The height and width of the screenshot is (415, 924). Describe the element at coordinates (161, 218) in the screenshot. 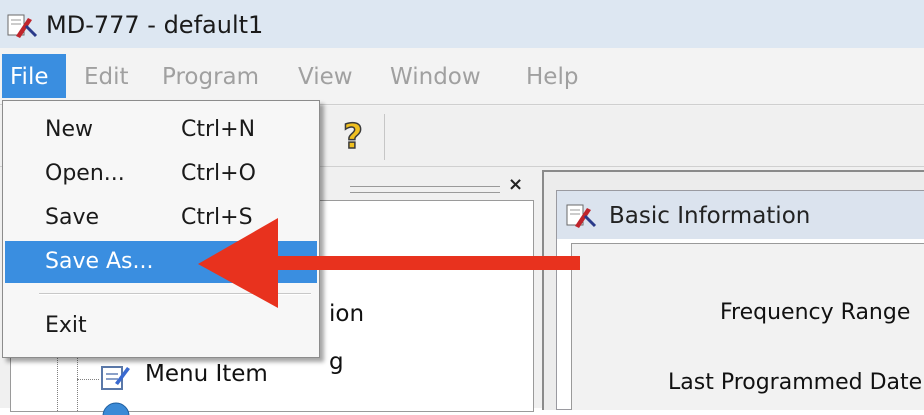

I see `menu-item-save: Save Ctrl+S` at that location.